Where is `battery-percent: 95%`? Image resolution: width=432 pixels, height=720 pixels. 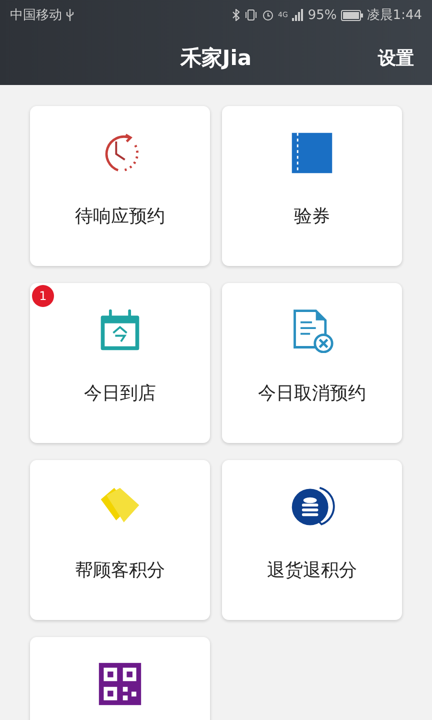
battery-percent: 95% is located at coordinates (322, 15).